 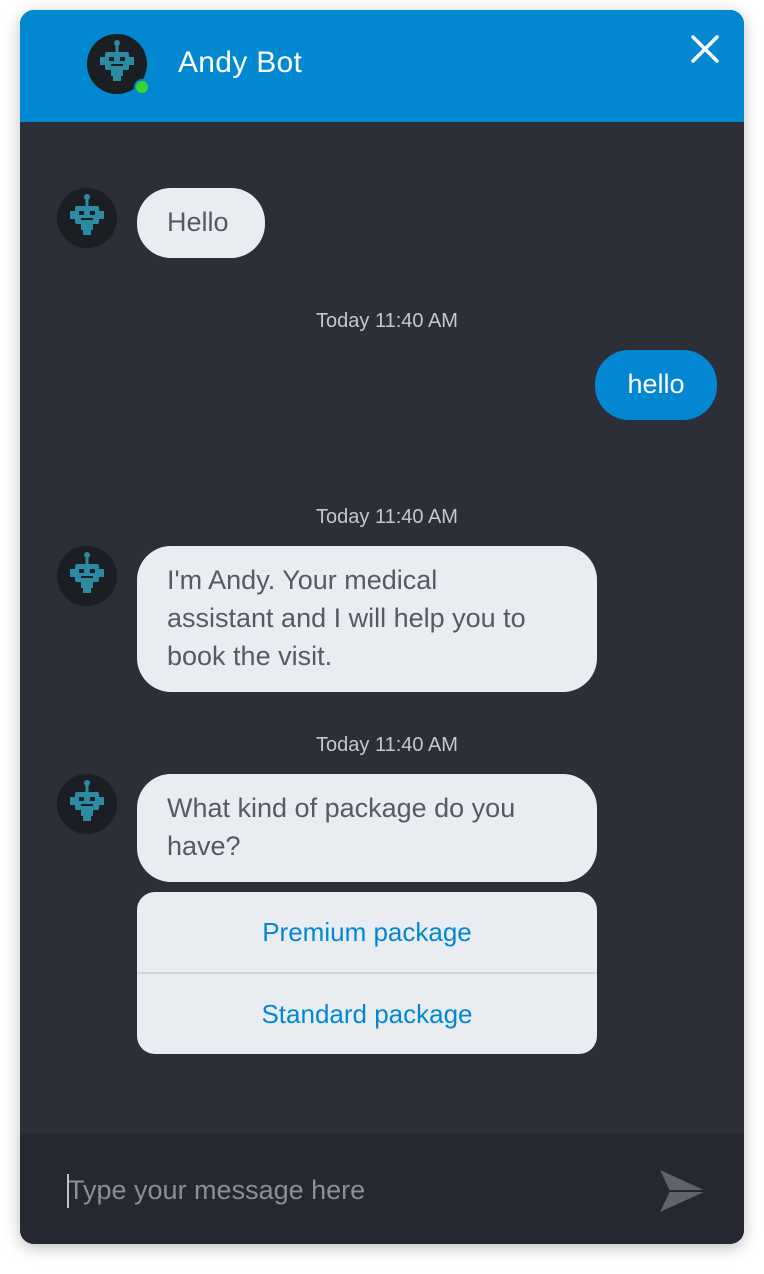 I want to click on message-input, so click(x=353, y=1190).